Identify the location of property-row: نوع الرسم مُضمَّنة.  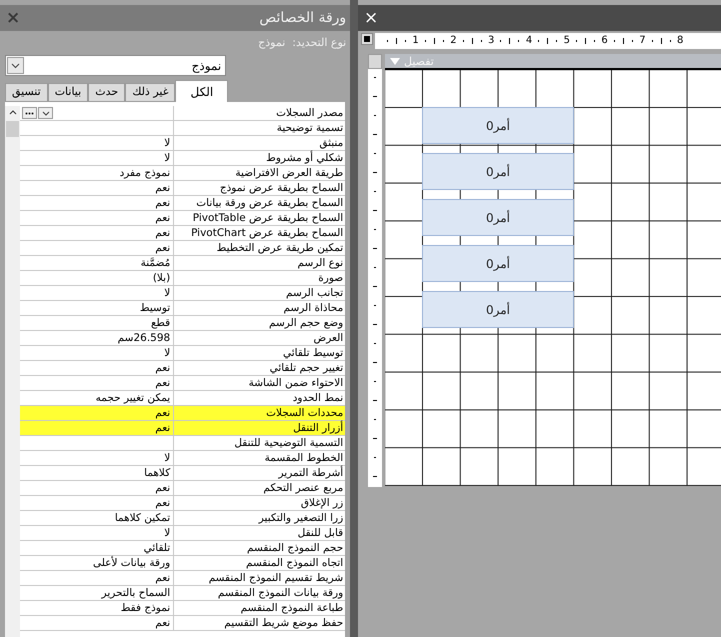
(183, 263).